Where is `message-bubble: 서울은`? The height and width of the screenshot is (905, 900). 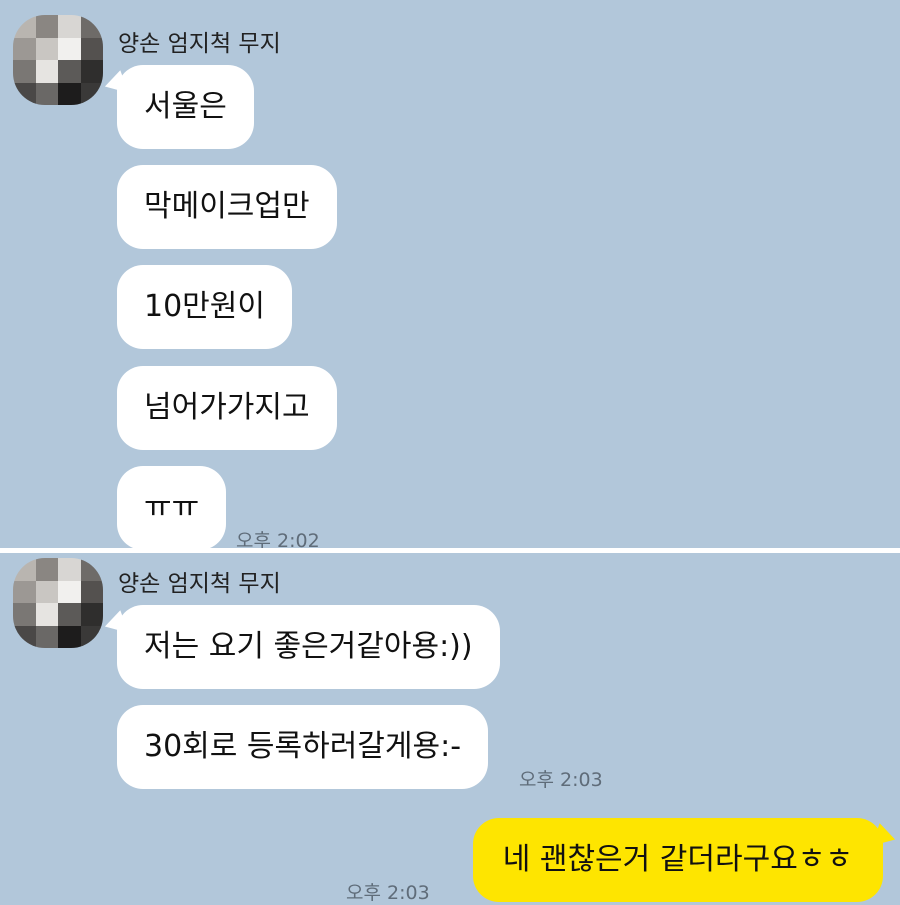 message-bubble: 서울은 is located at coordinates (185, 107).